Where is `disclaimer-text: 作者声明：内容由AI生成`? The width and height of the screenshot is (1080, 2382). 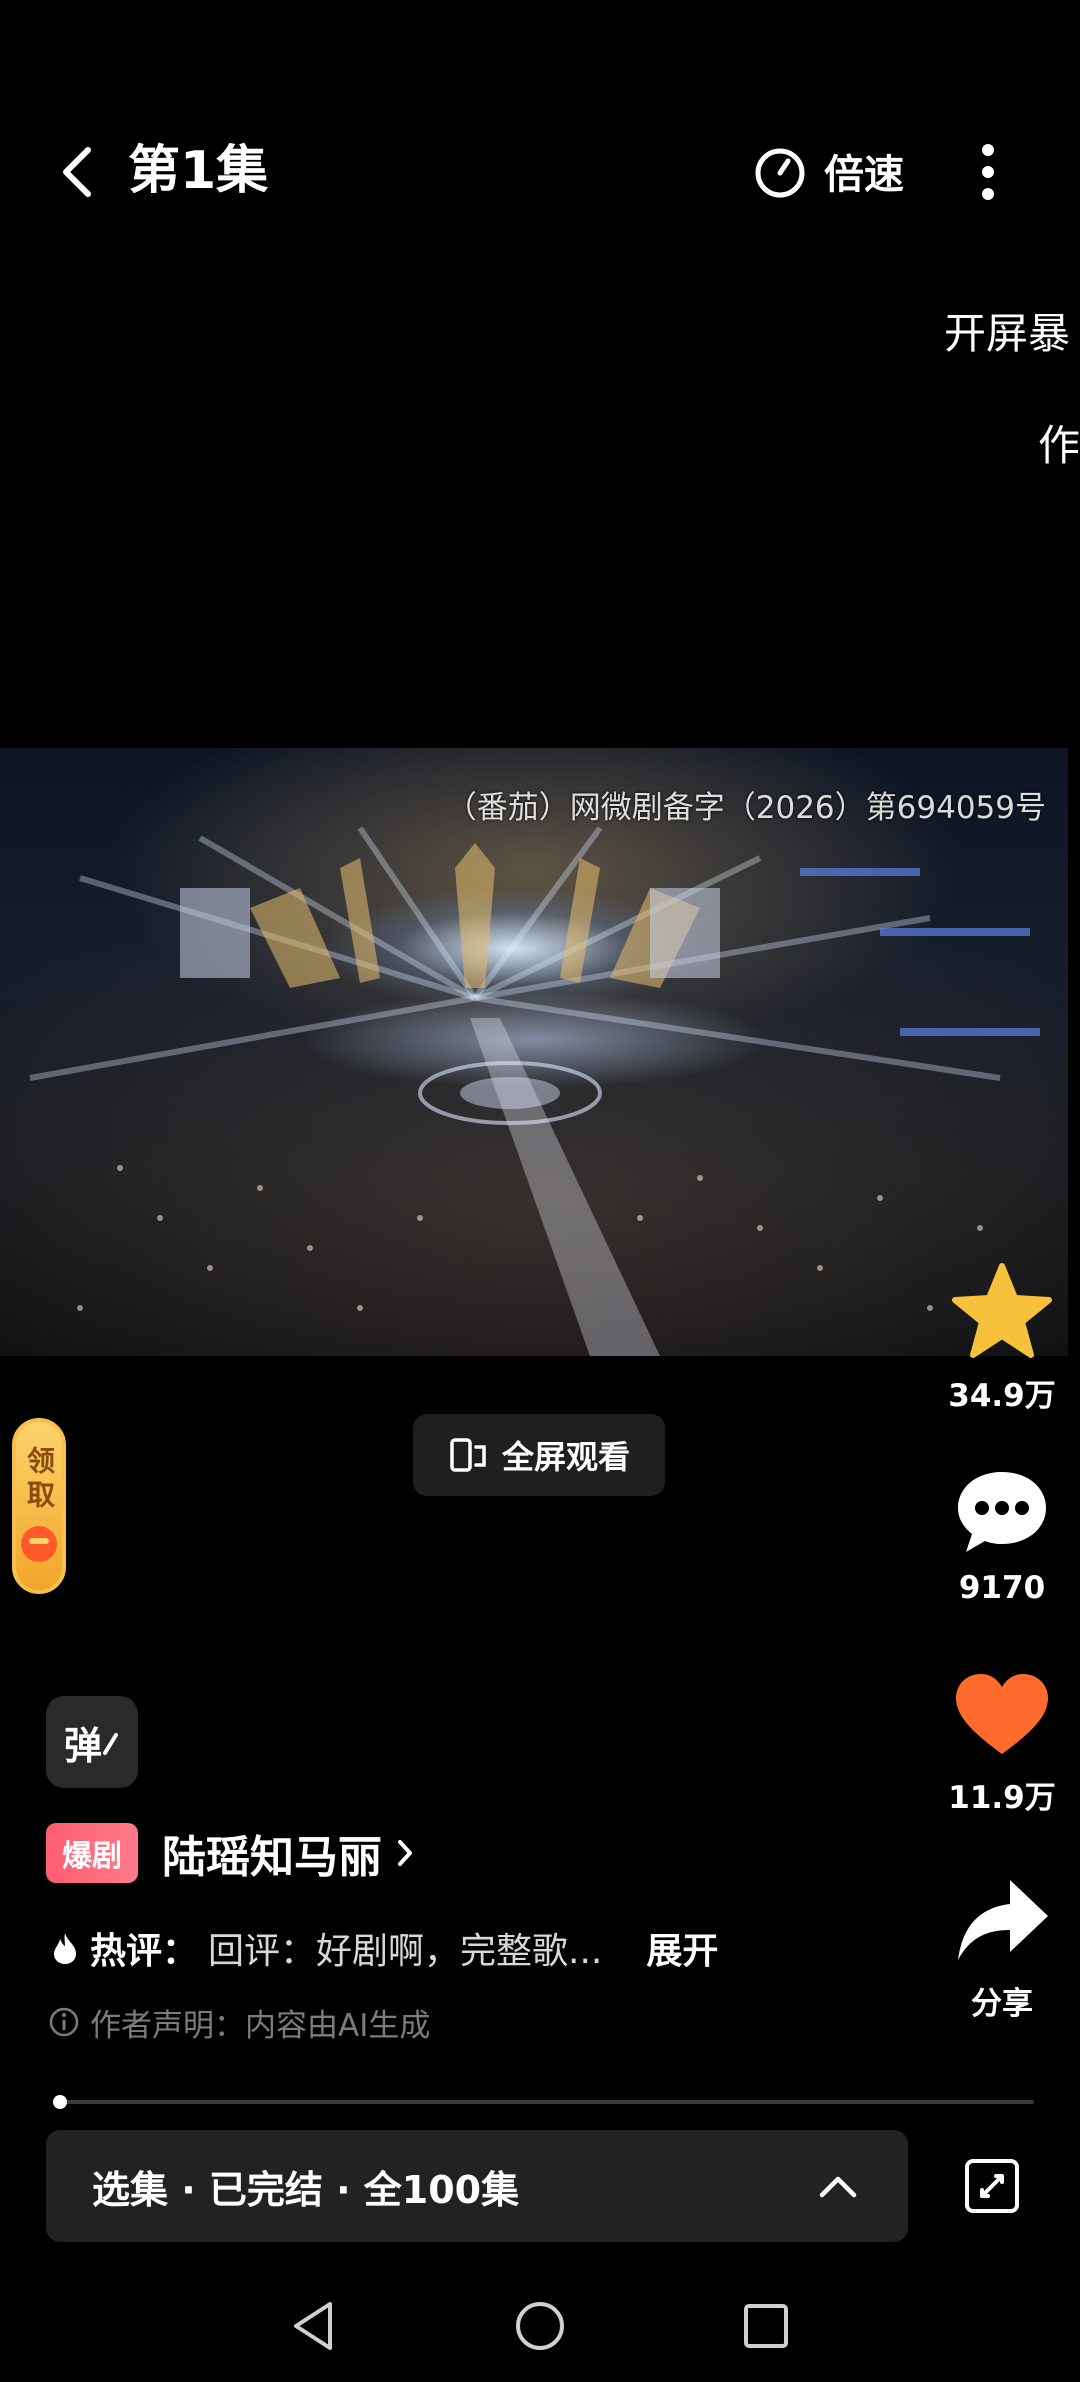 disclaimer-text: 作者声明：内容由AI生成 is located at coordinates (260, 2025).